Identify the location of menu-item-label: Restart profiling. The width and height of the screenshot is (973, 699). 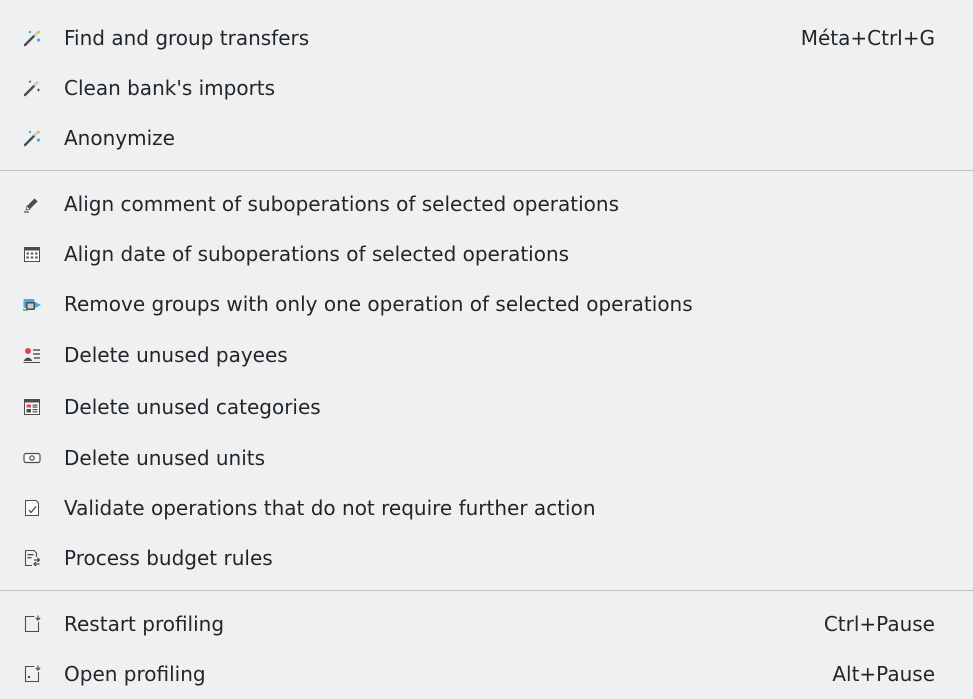
(144, 624).